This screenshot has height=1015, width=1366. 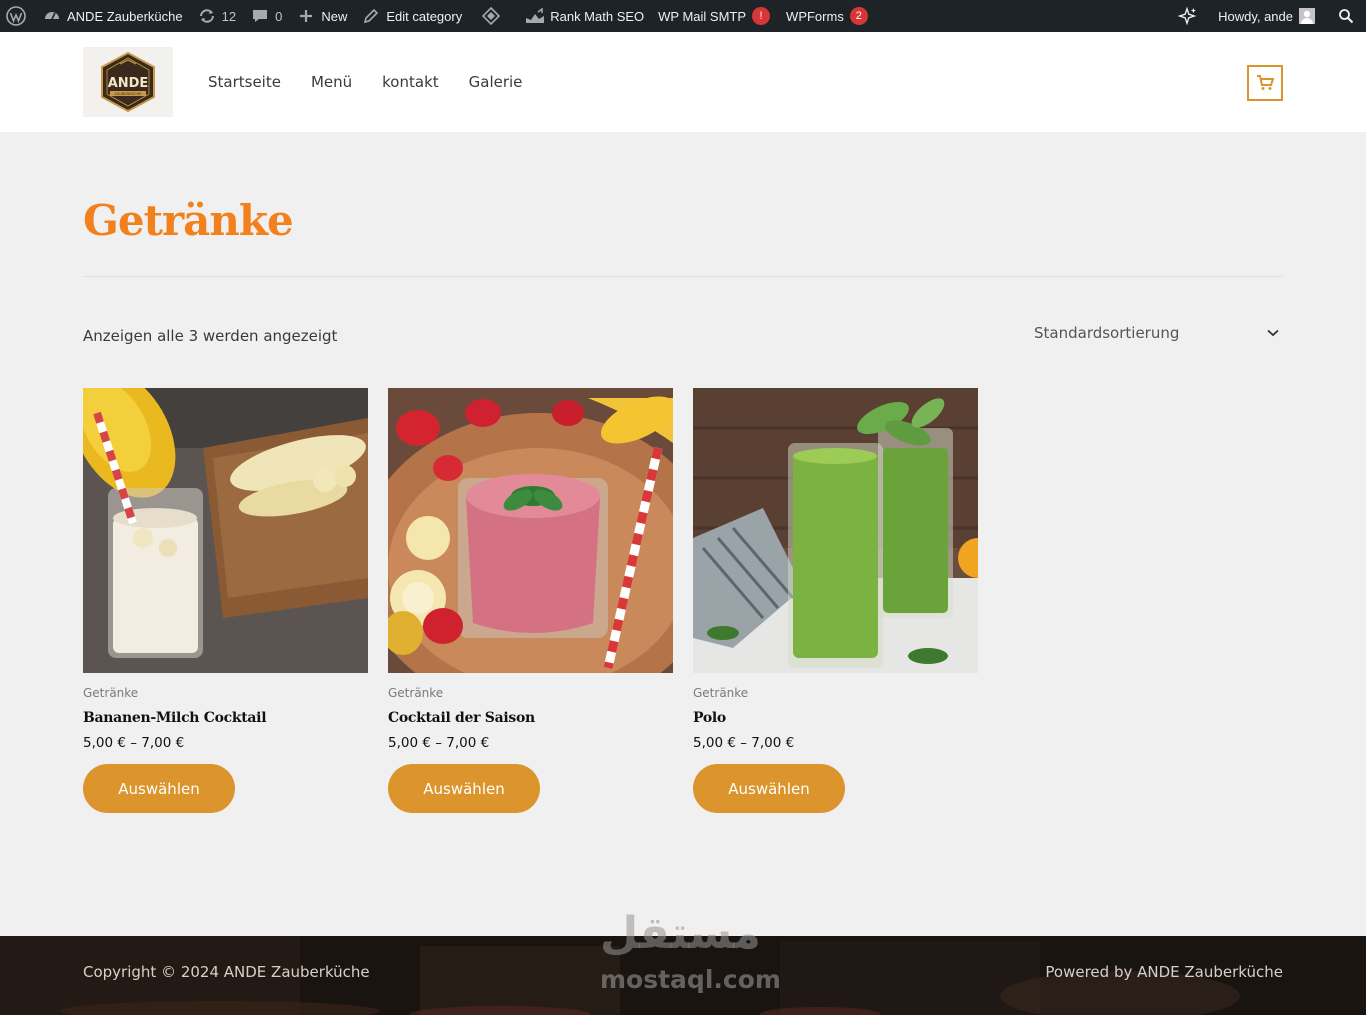 I want to click on product-card: Getränke Polo 5,00 € – 7,00 € Auswählen, so click(x=835, y=600).